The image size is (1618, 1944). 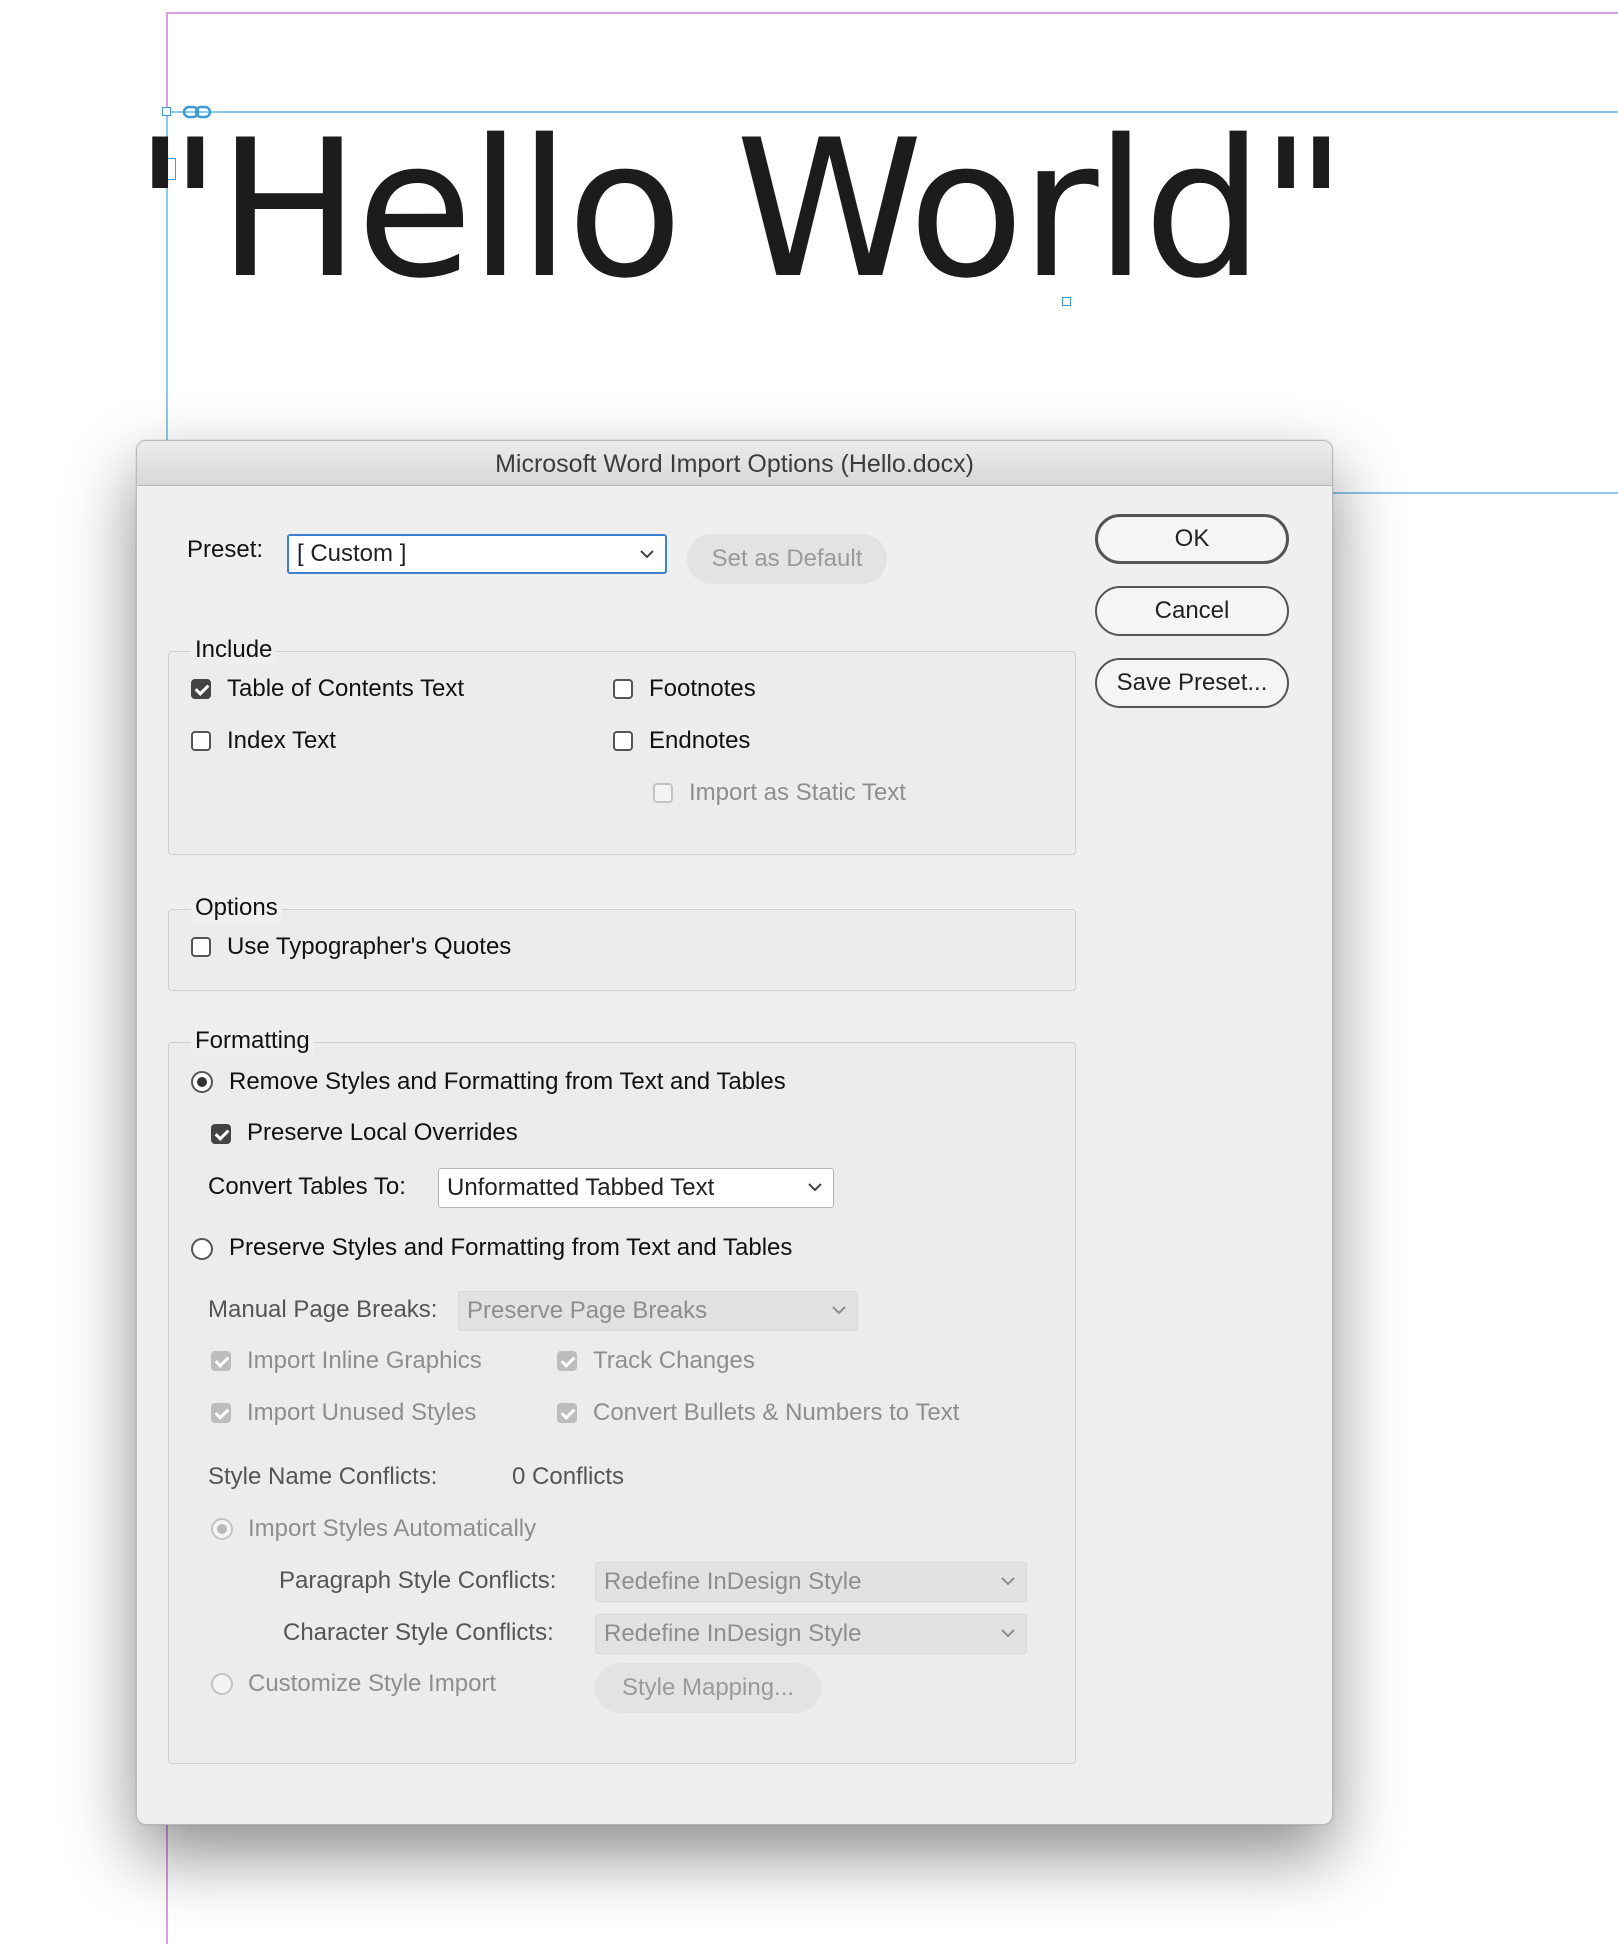 I want to click on preserve-local-overrides-label: Preserve Local Overrides, so click(x=382, y=1133).